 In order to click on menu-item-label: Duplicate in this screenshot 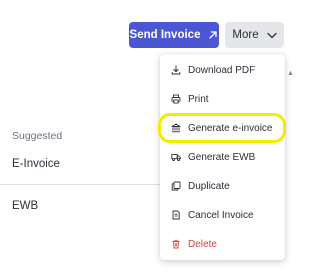, I will do `click(209, 186)`.